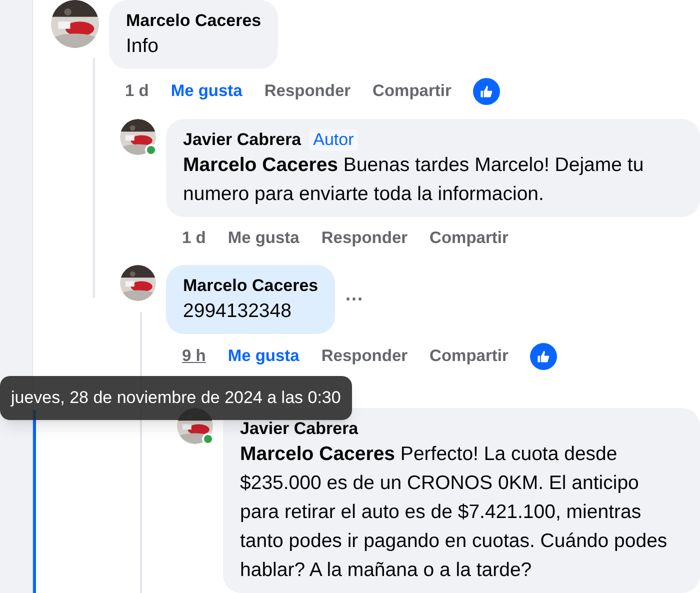 Image resolution: width=700 pixels, height=593 pixels. Describe the element at coordinates (176, 398) in the screenshot. I see `date-tooltip: jueves, 28 de noviembre de 2024 a las 0:30` at that location.